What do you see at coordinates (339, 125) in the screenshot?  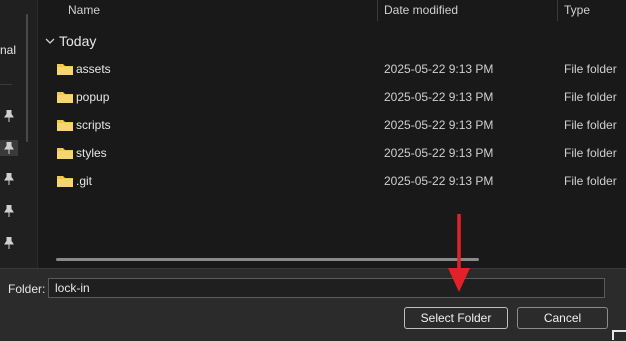 I see `list-item: scripts 2025-05-22 9:13 PM File folder` at bounding box center [339, 125].